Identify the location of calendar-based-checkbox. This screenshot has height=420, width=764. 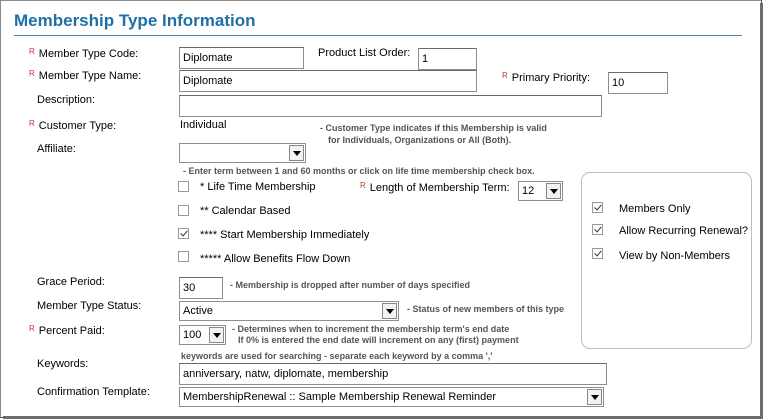
(183, 210).